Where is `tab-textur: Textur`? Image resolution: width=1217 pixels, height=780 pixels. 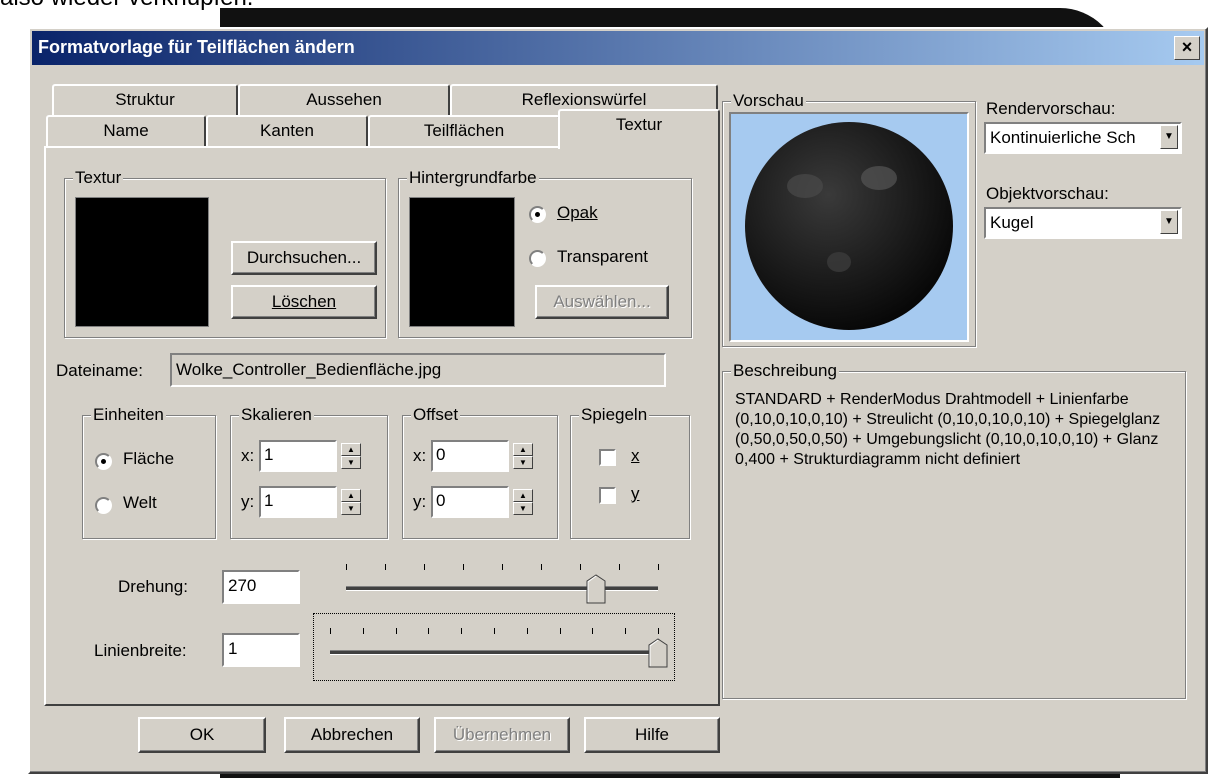
tab-textur: Textur is located at coordinates (639, 129).